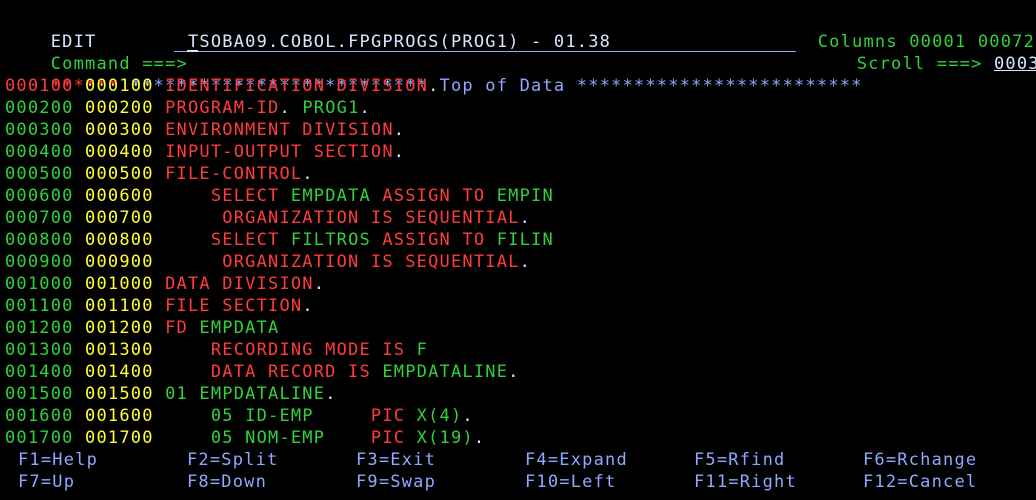  Describe the element at coordinates (39, 262) in the screenshot. I see `line-number-field: 000900` at that location.